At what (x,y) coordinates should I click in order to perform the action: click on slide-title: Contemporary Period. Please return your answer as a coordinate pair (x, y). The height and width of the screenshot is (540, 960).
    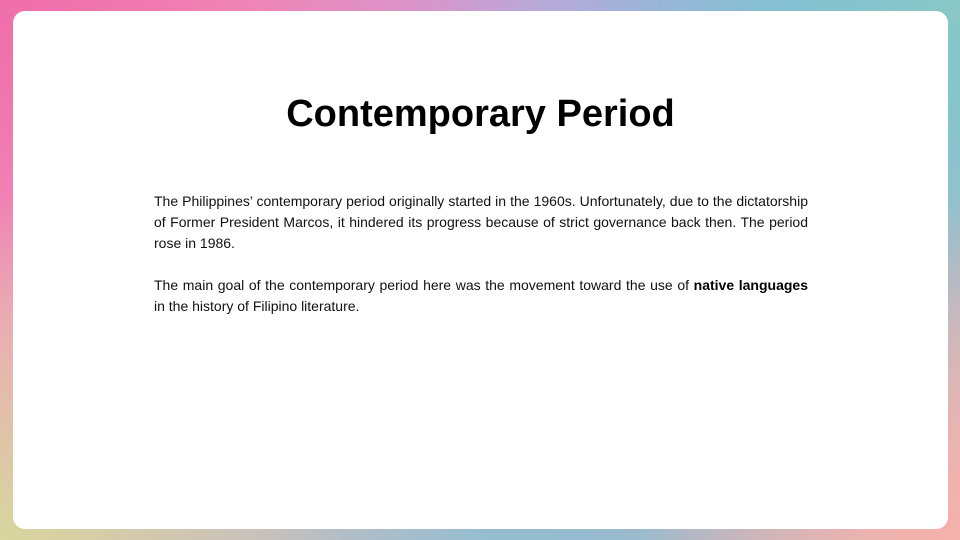
    Looking at the image, I should click on (480, 114).